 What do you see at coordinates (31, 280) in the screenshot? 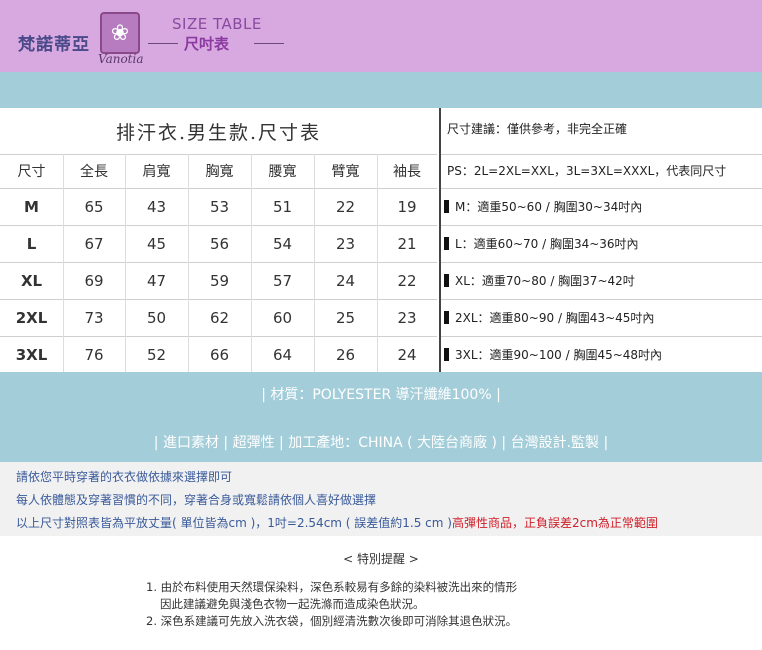
I see `size-label: XL` at bounding box center [31, 280].